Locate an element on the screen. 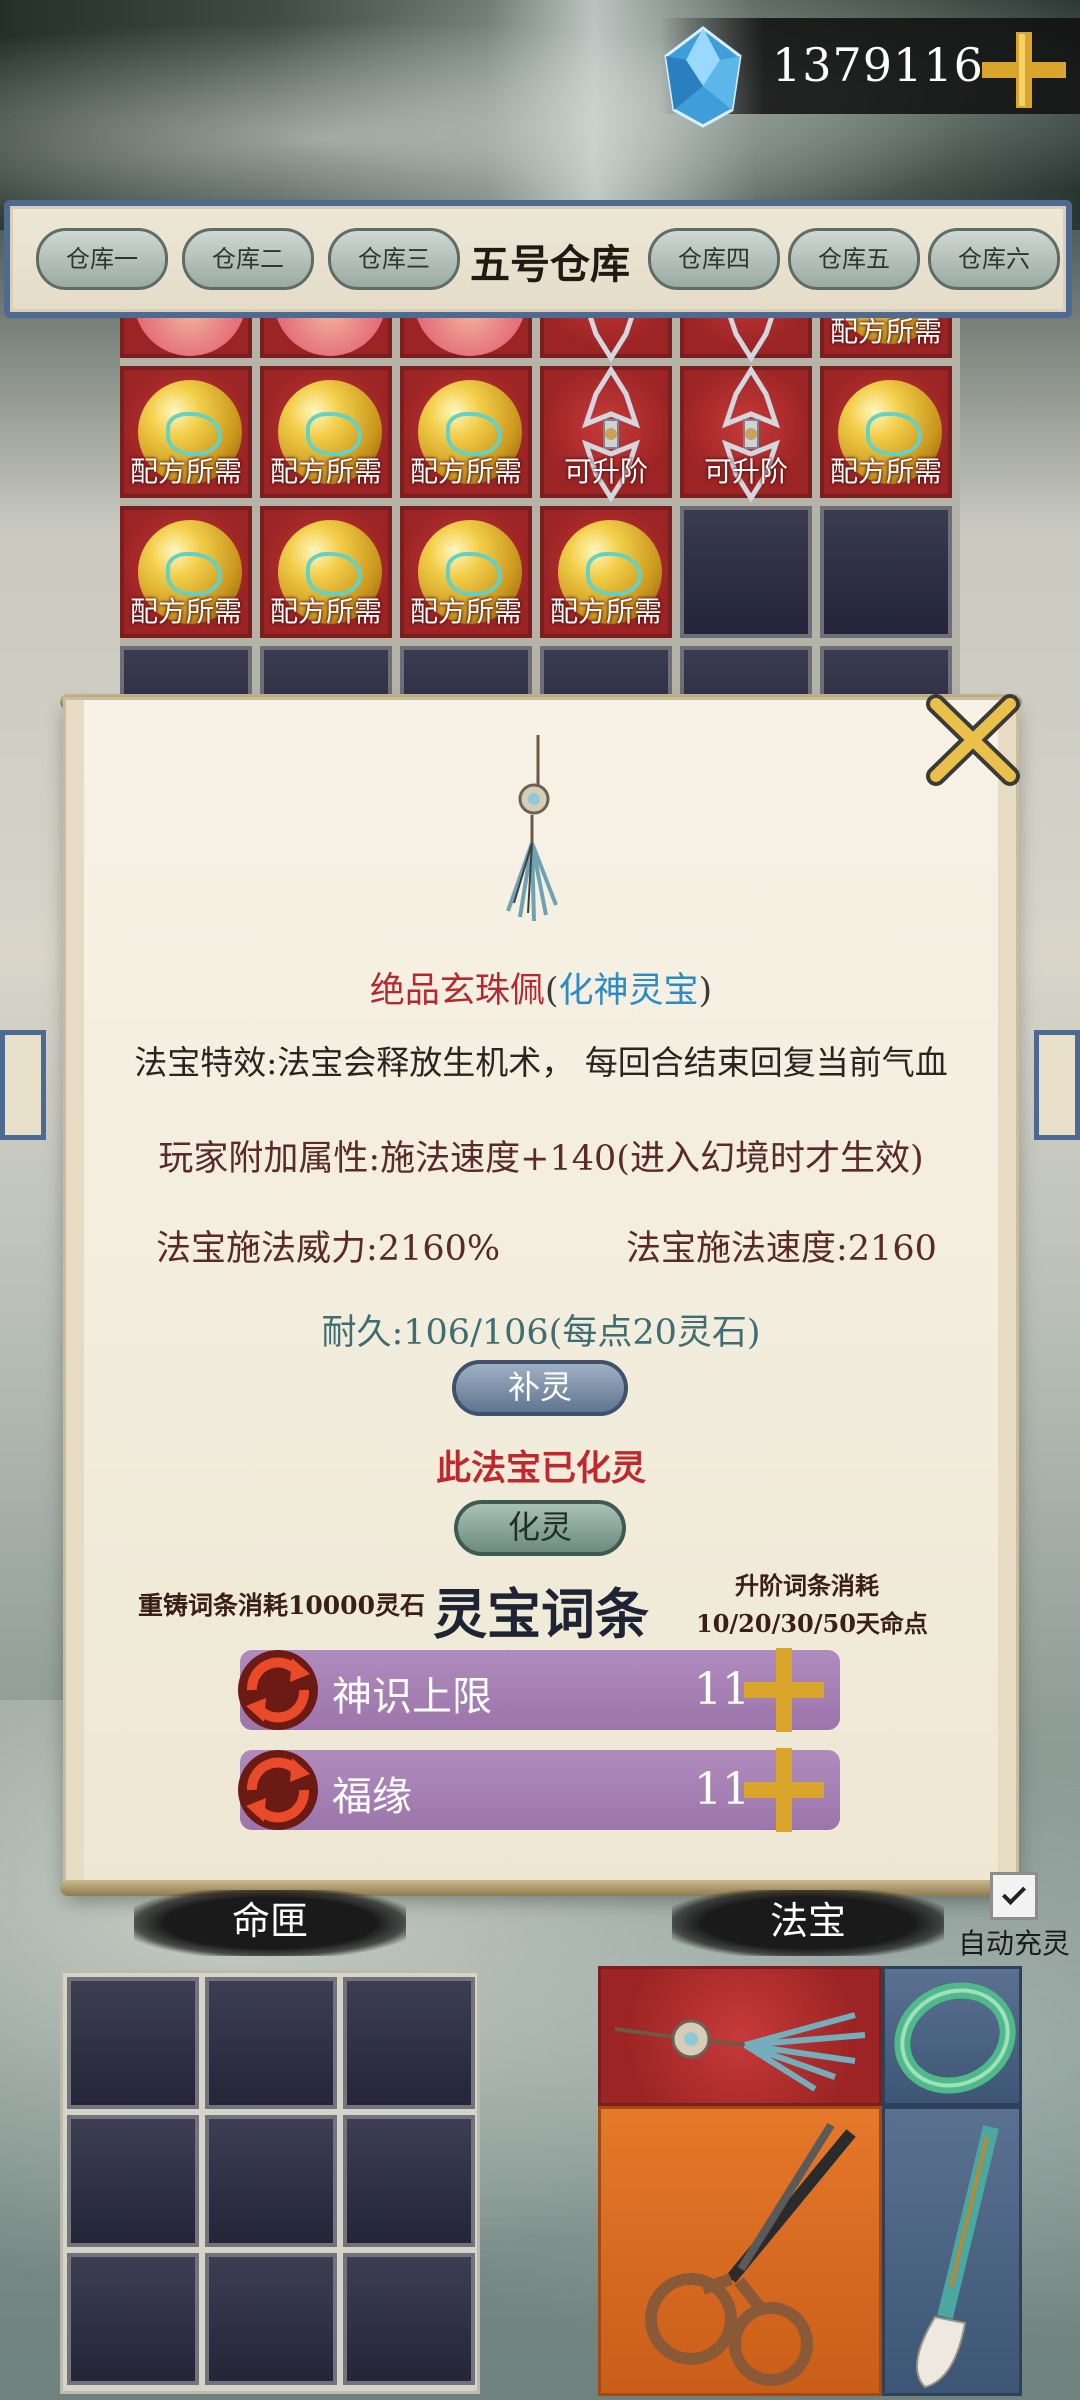 The image size is (1080, 2400). durability: 耐久:106/106(每点20灵石) is located at coordinates (541, 1333).